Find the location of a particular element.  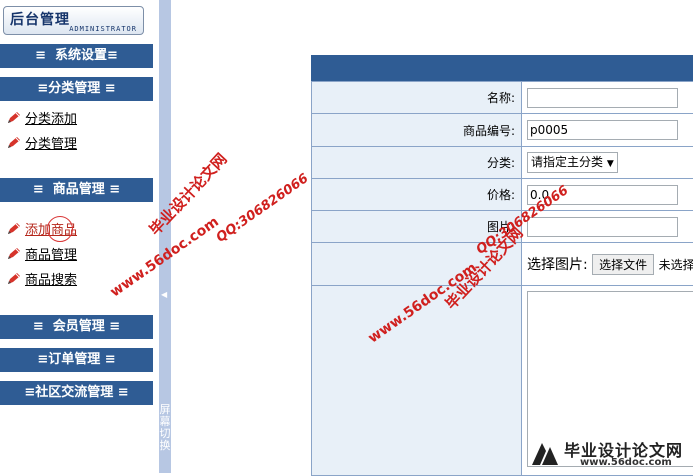

menu-group-member: ≡ 会员管理 ≡ is located at coordinates (76, 327).